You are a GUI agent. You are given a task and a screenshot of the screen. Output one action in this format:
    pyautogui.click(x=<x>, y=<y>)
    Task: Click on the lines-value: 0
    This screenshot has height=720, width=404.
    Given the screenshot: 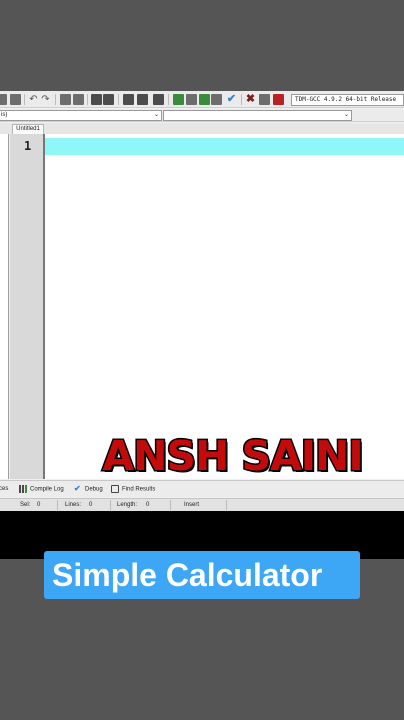 What is the action you would take?
    pyautogui.click(x=91, y=505)
    